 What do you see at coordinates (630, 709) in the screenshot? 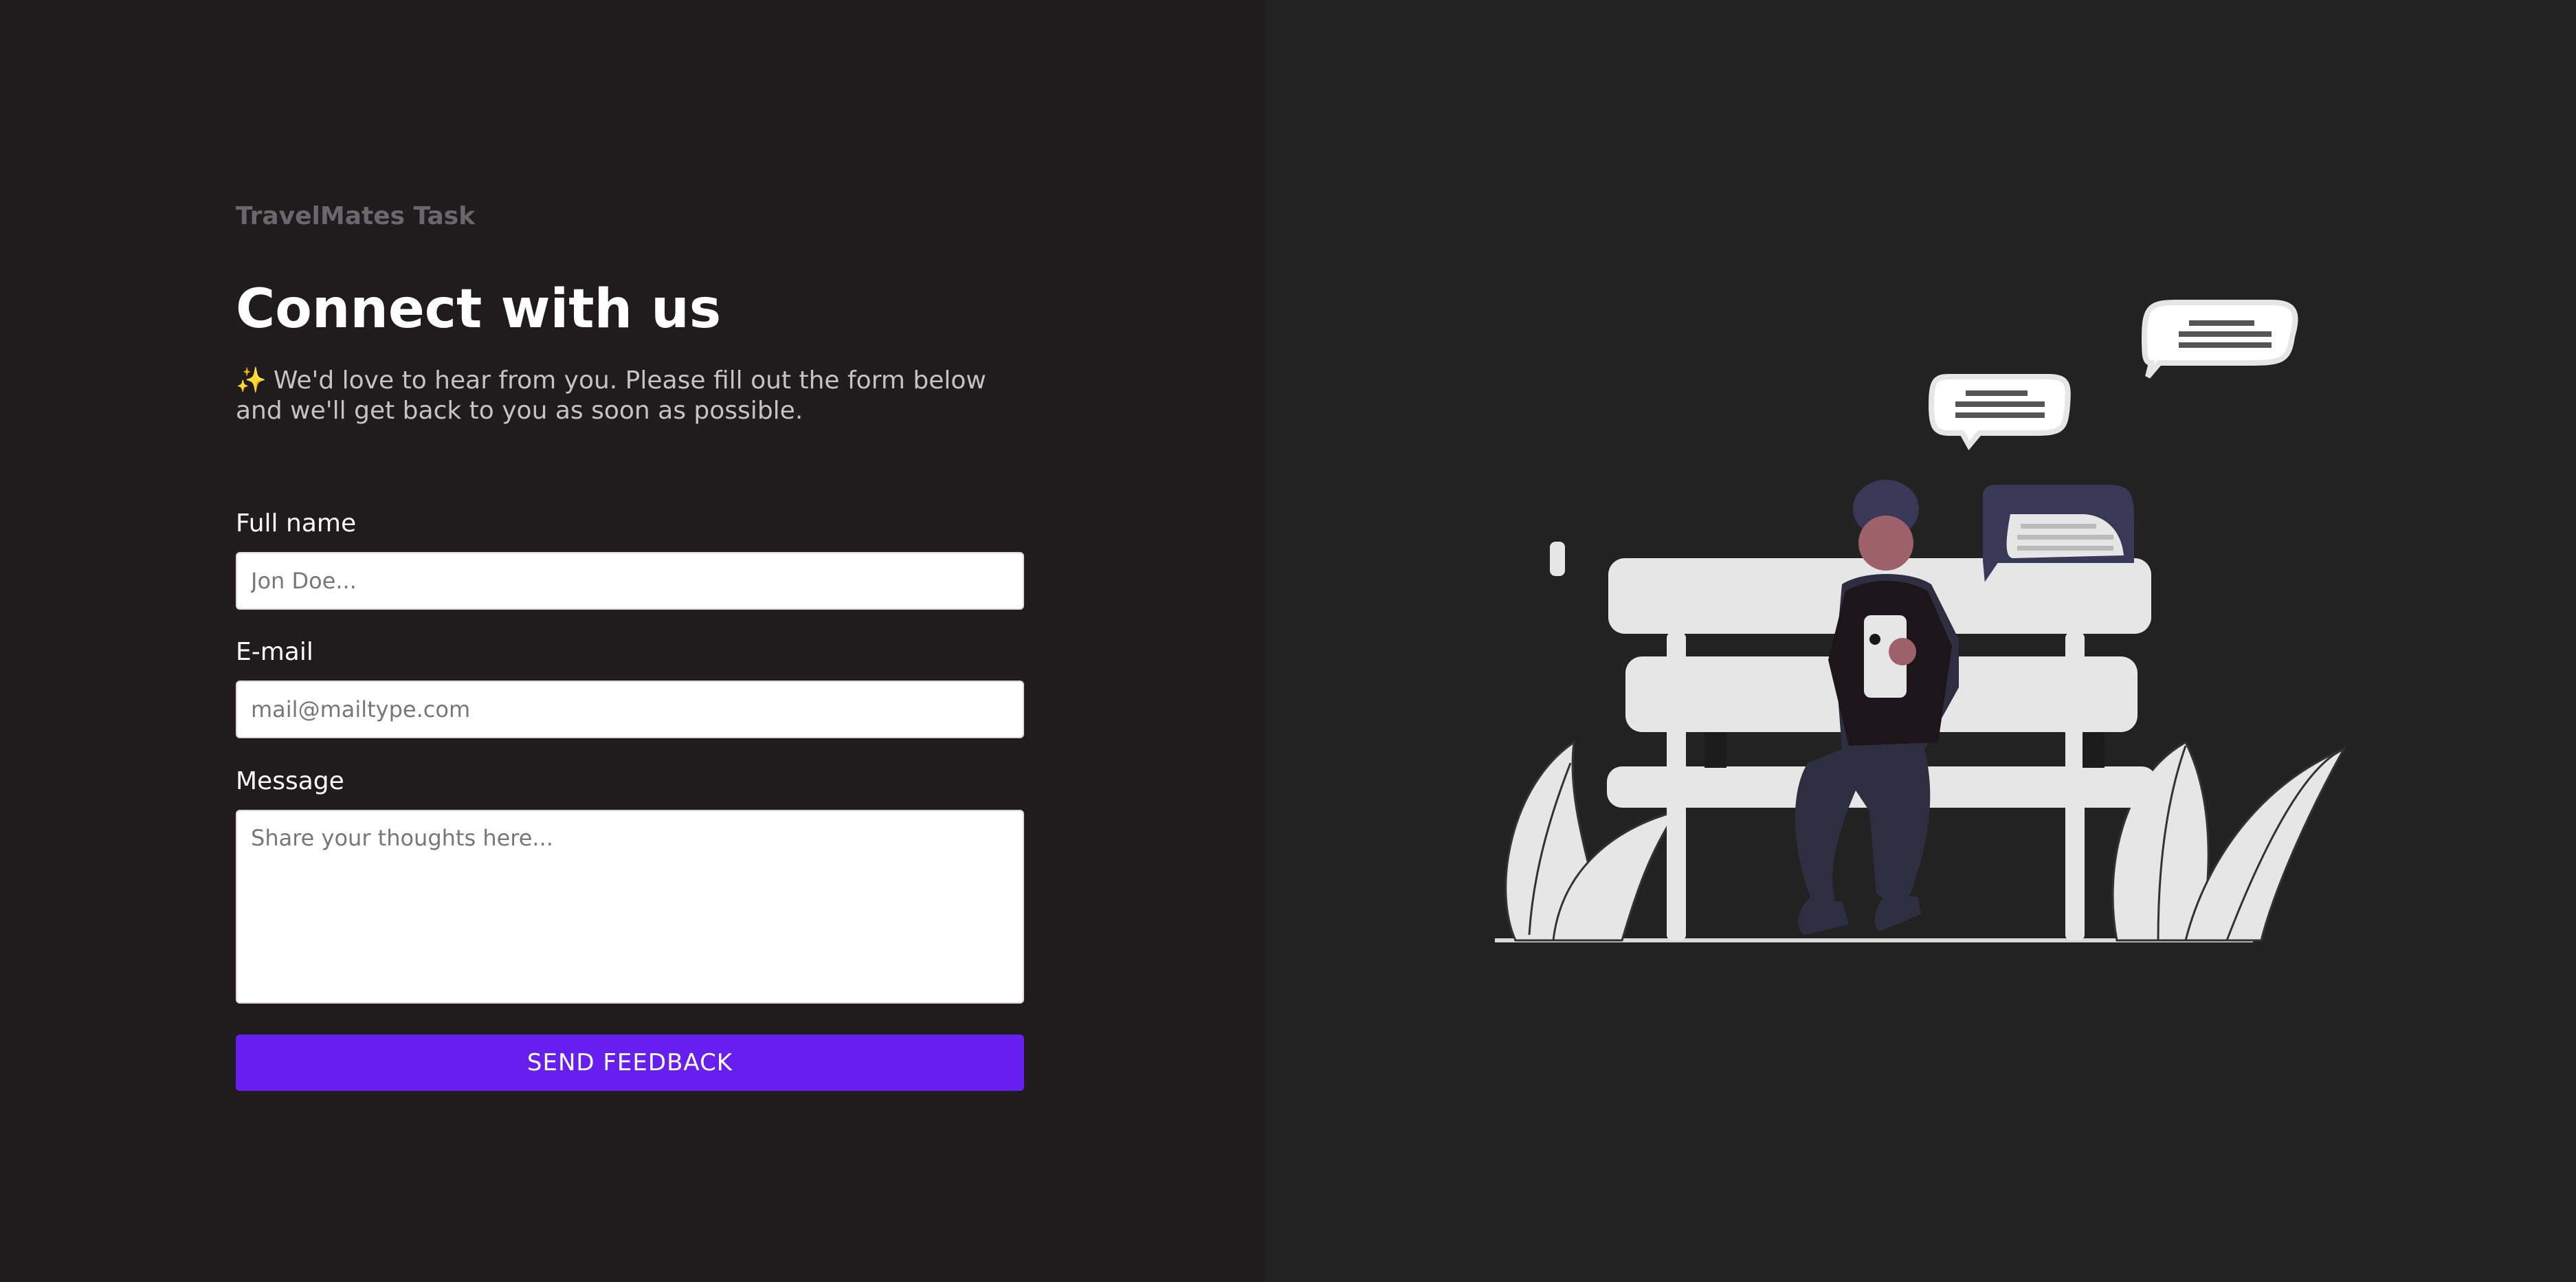
I see `email-input` at bounding box center [630, 709].